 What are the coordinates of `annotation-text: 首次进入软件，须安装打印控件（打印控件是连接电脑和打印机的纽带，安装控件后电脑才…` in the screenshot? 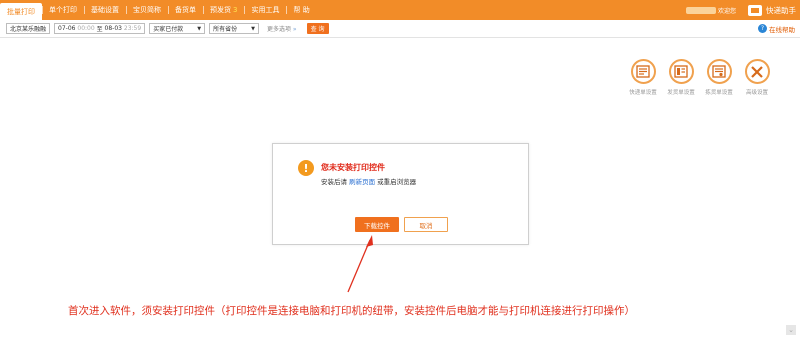 It's located at (351, 311).